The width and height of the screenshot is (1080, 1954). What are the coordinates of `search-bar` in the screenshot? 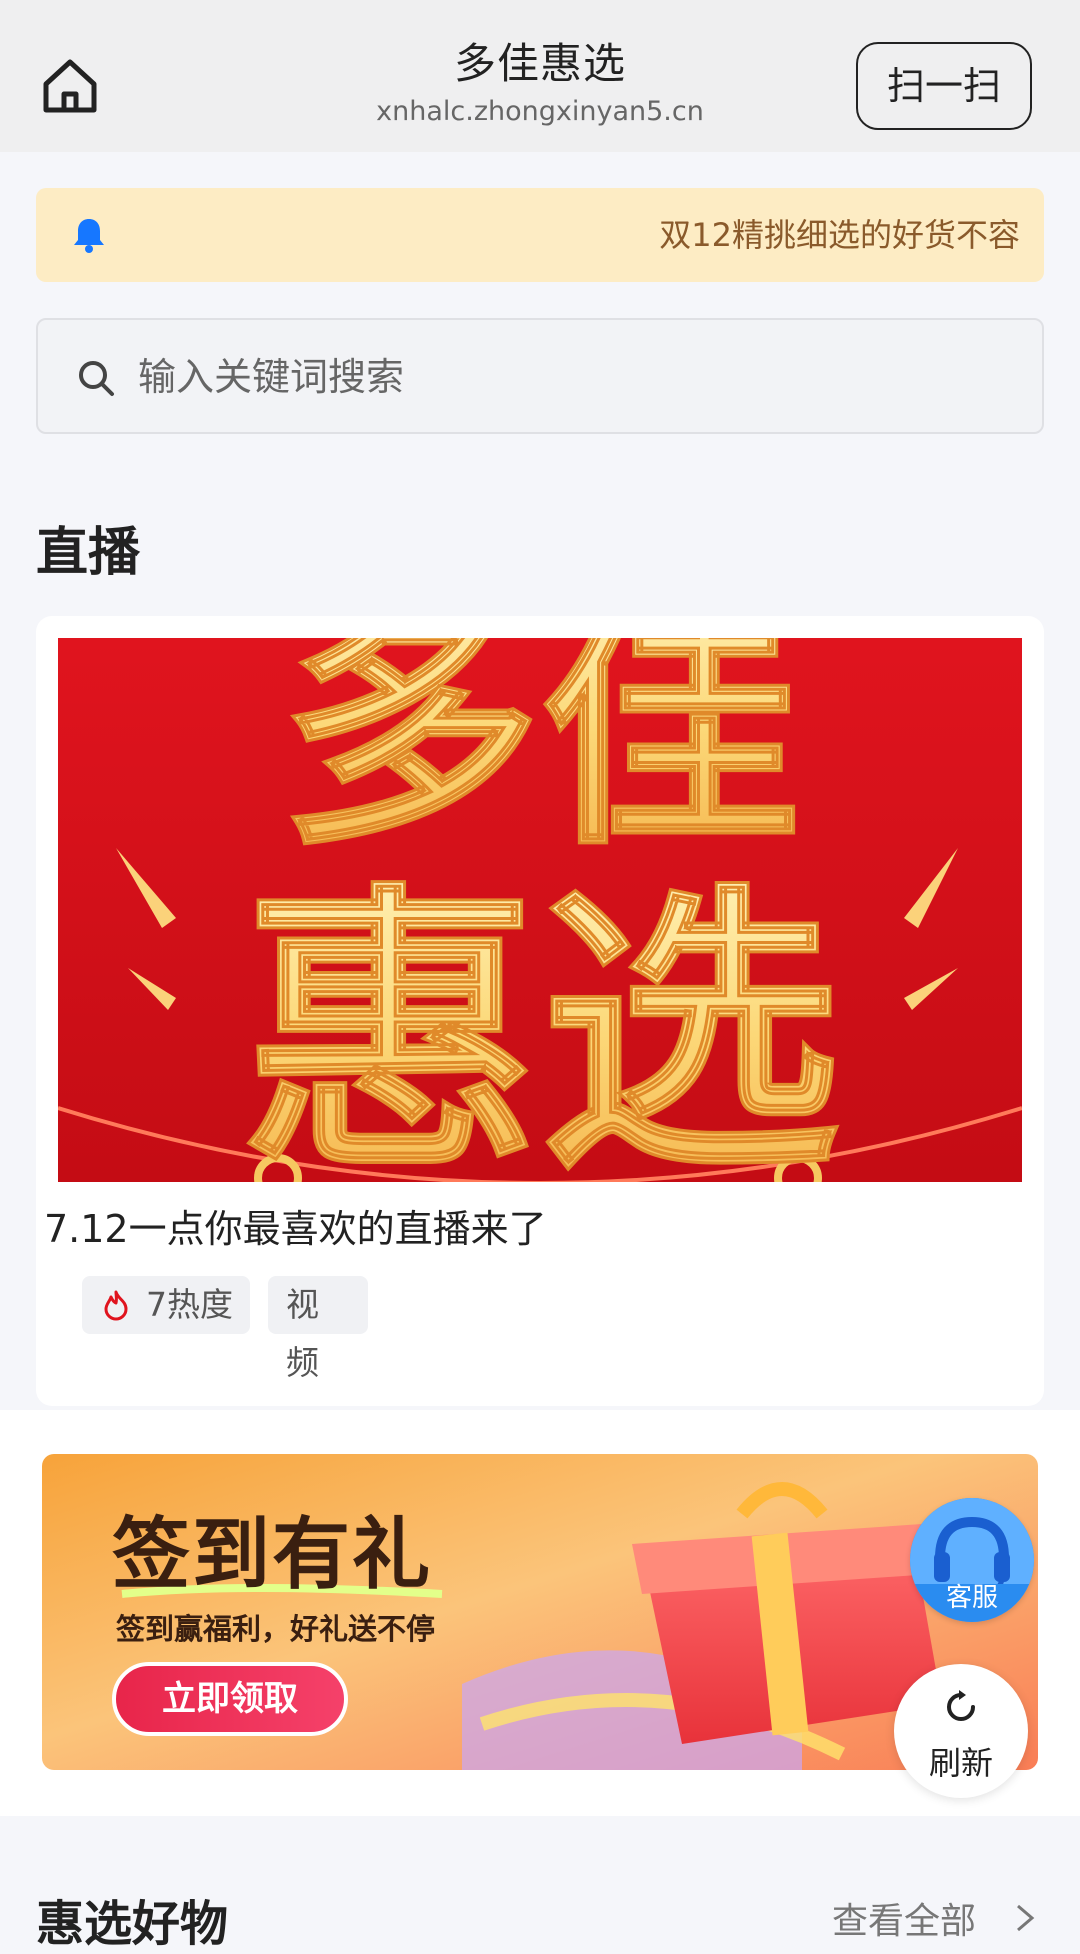 It's located at (540, 376).